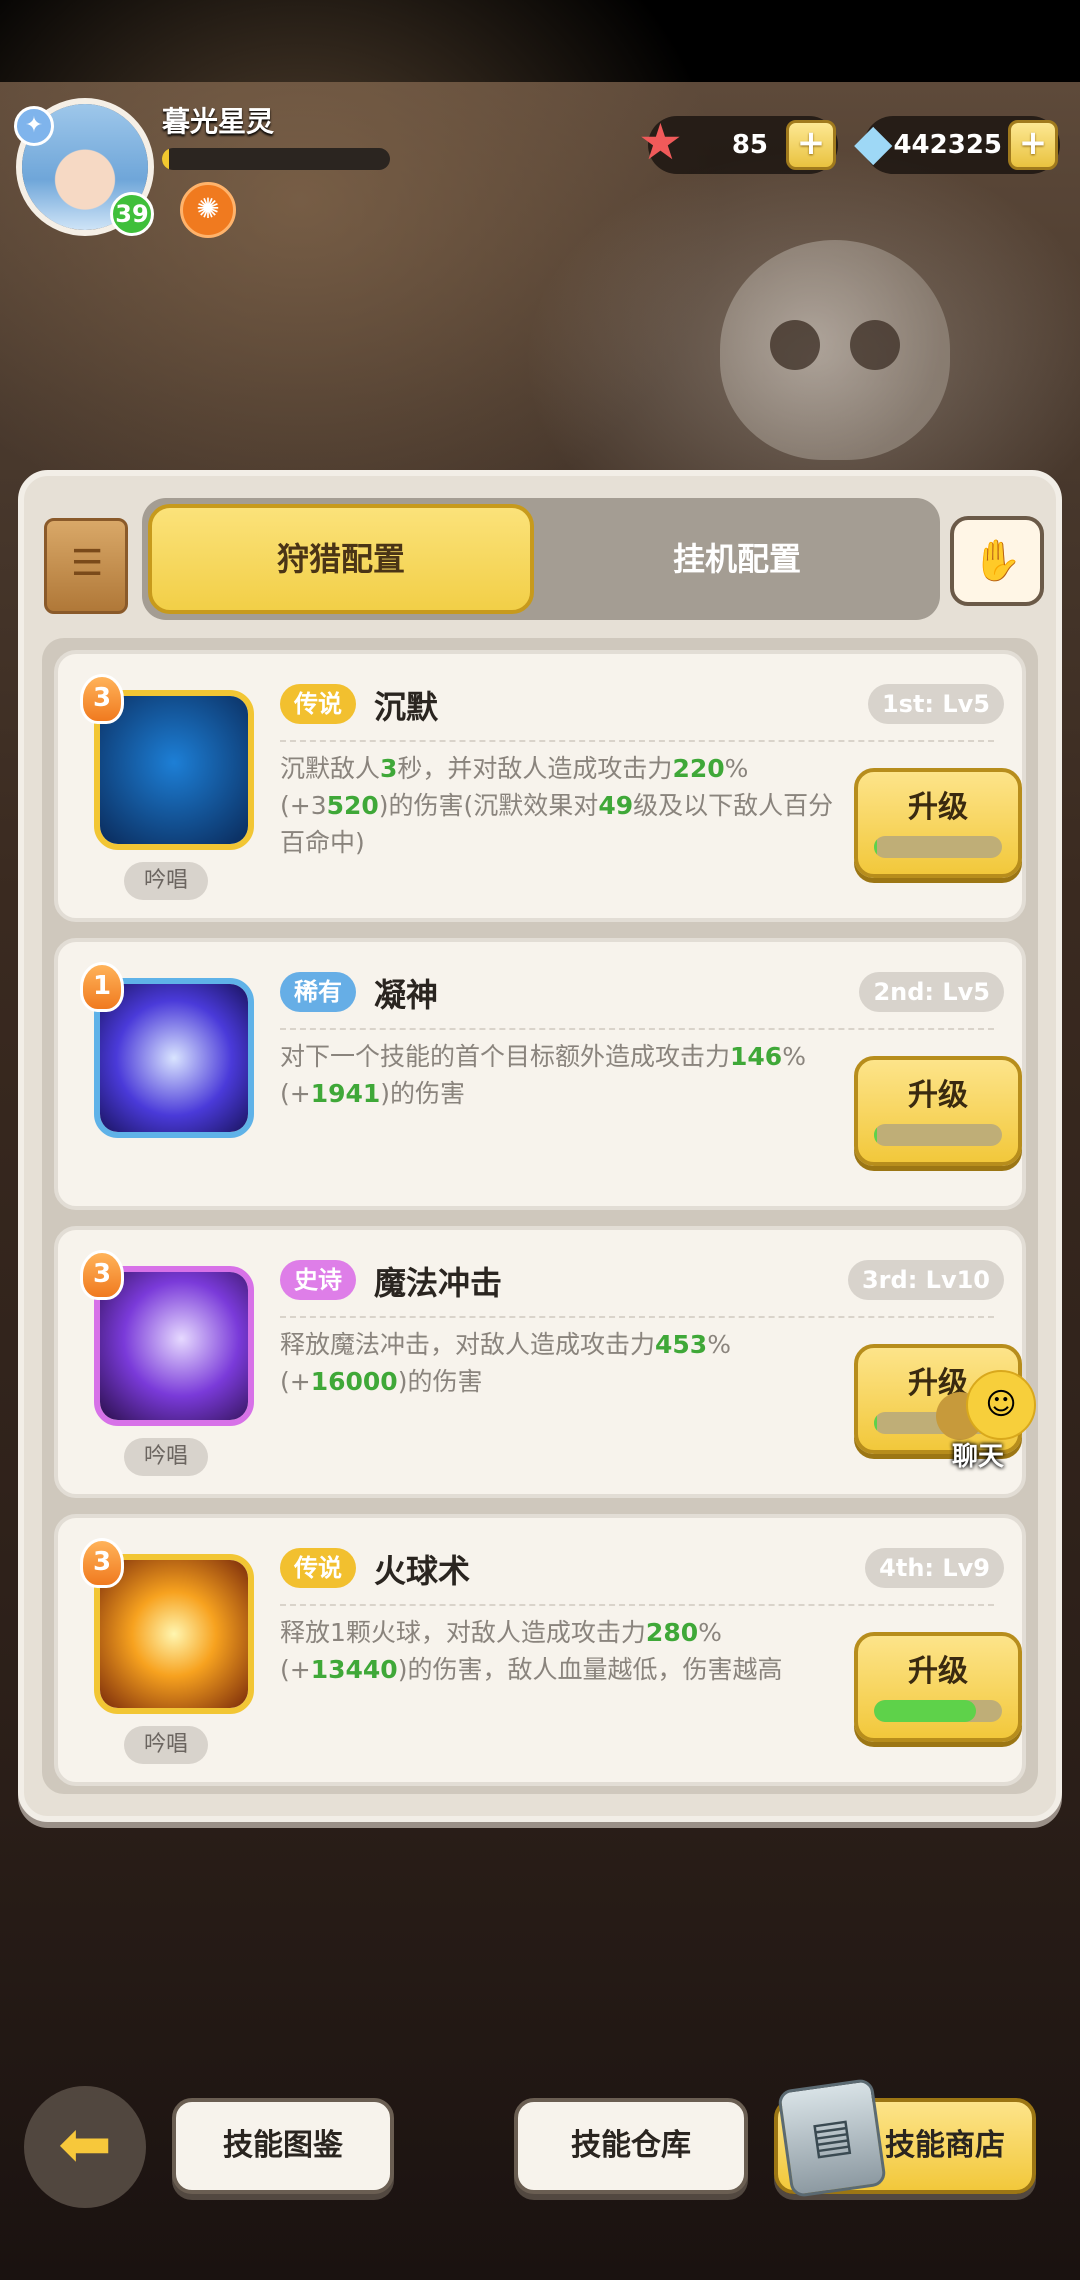 This screenshot has width=1080, height=2280. I want to click on quality-badge: 稀有, so click(318, 992).